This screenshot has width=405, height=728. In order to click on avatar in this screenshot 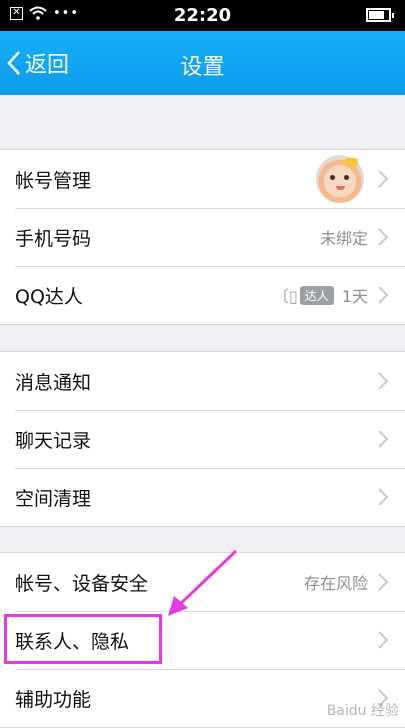, I will do `click(340, 179)`.